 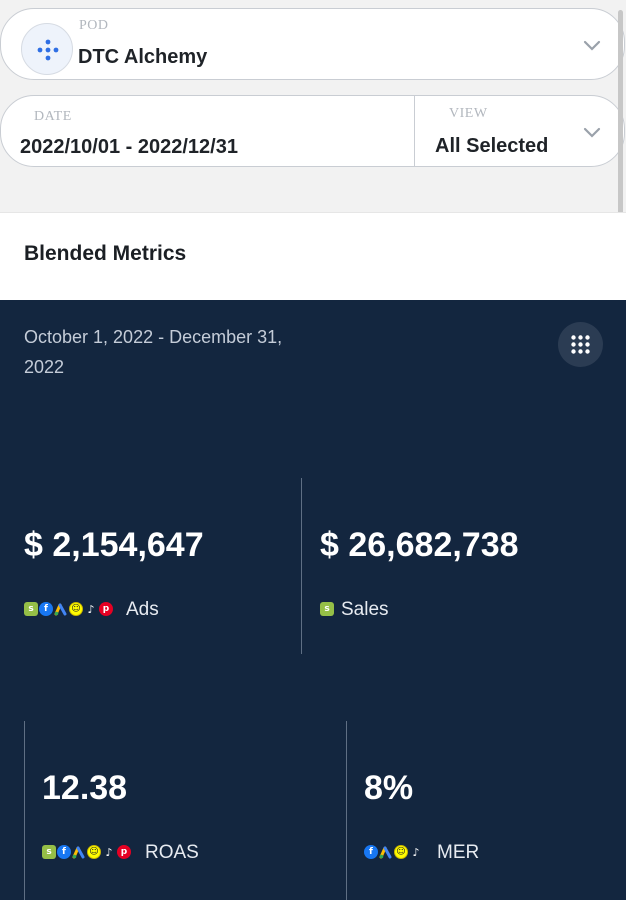 I want to click on view-label: VIEW, so click(x=468, y=113).